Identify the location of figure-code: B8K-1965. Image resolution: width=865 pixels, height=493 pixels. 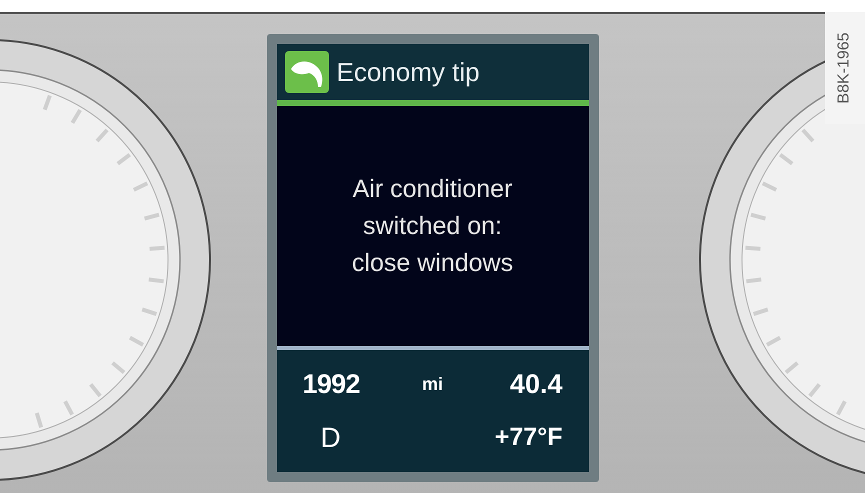
(844, 68).